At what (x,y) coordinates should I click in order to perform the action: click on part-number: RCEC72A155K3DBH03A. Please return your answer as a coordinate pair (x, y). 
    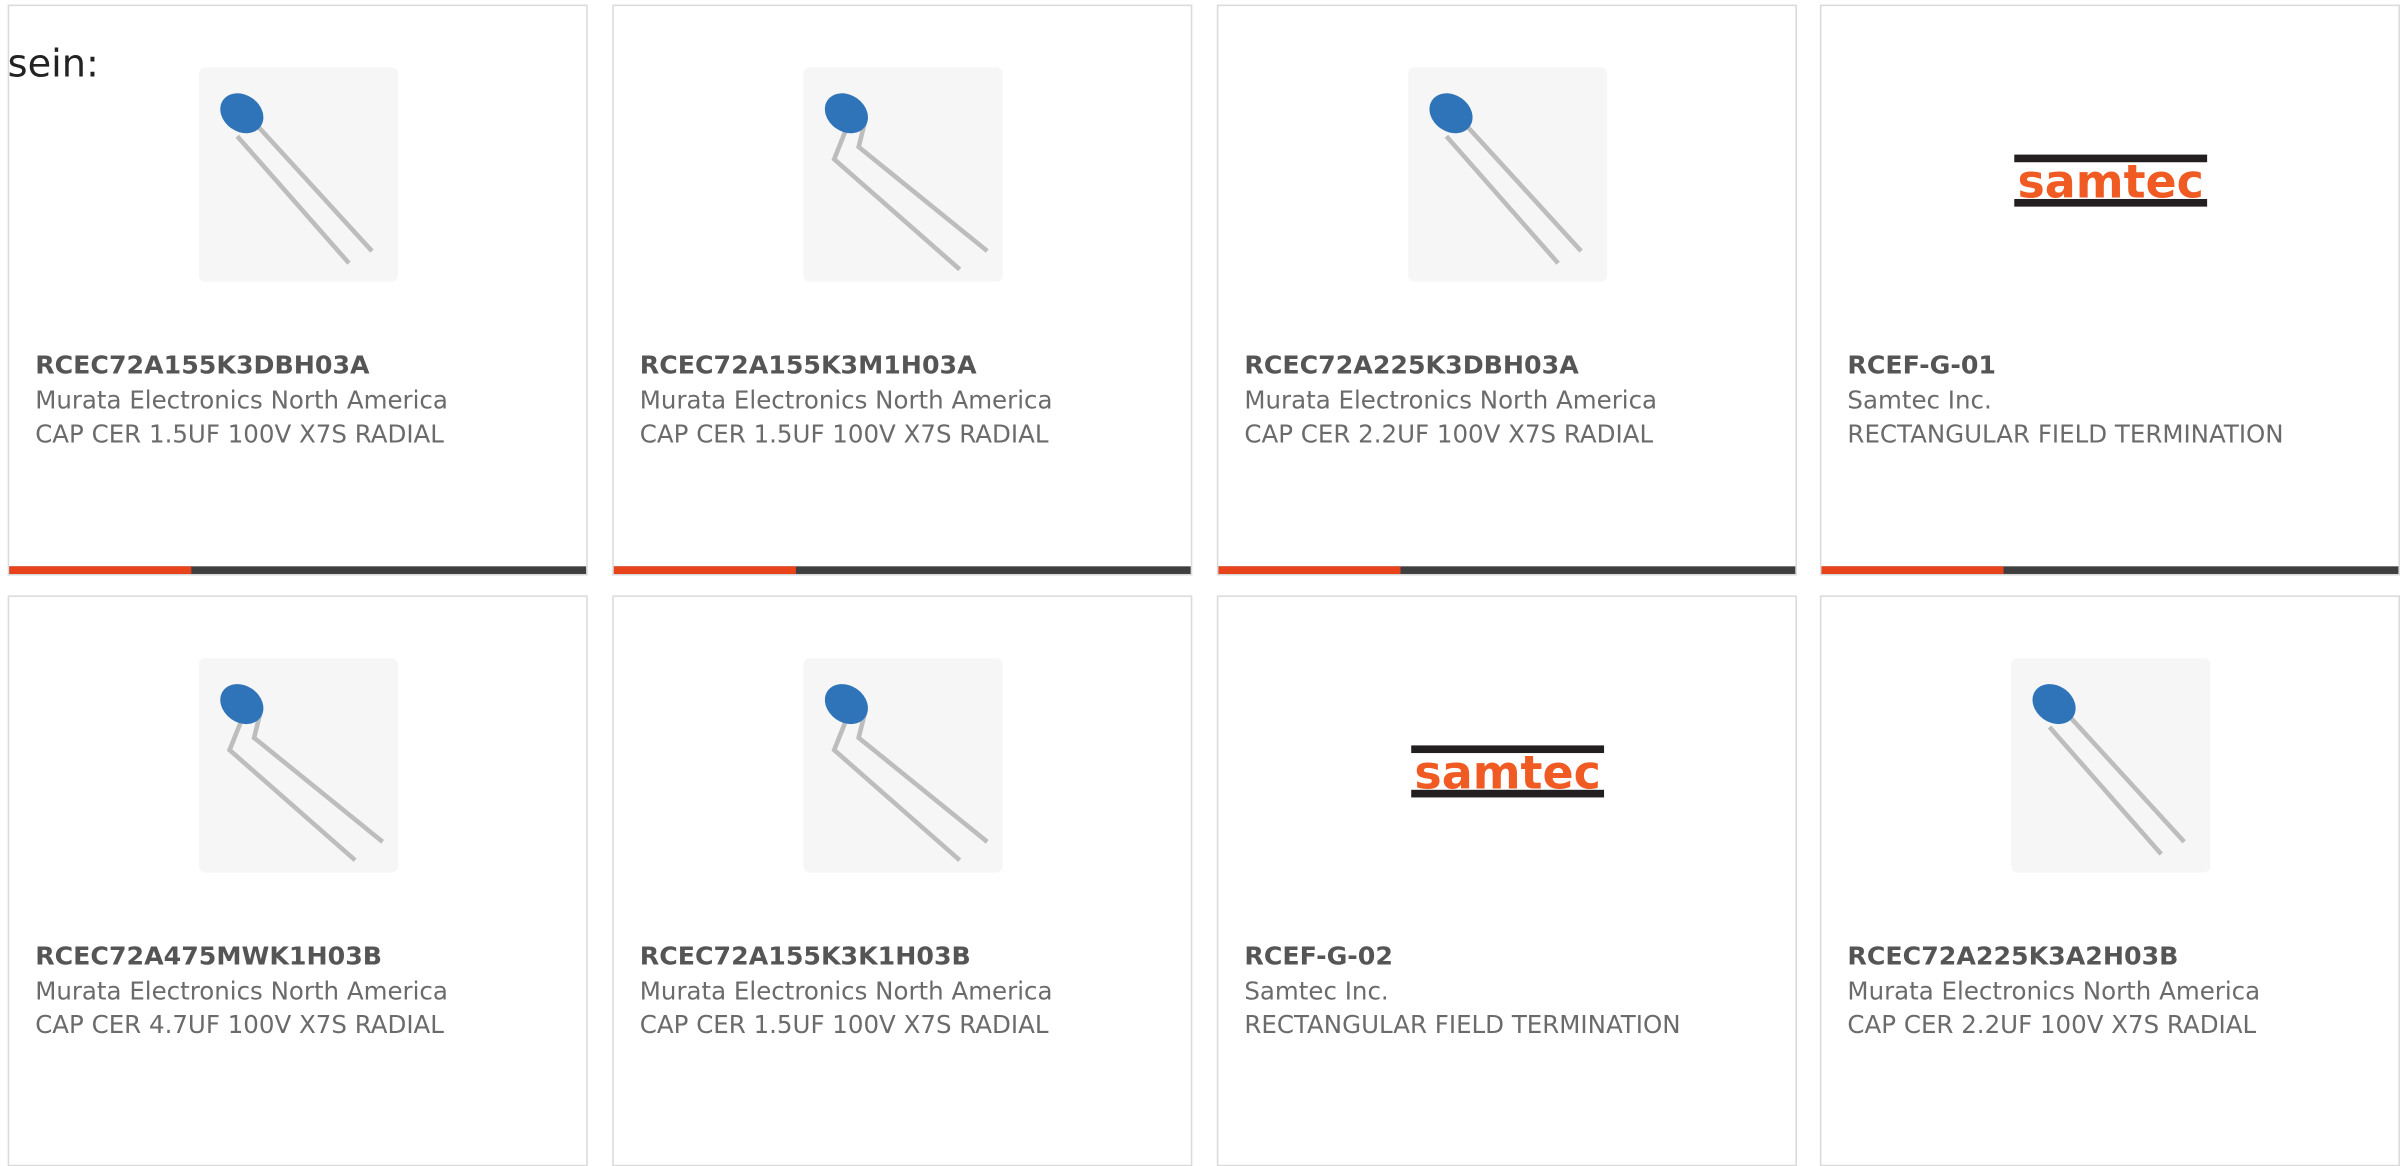
    Looking at the image, I should click on (301, 366).